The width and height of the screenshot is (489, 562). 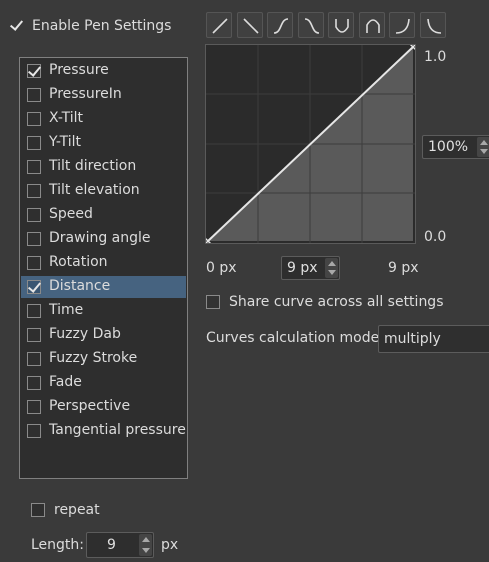 I want to click on repeat-check, so click(x=38, y=510).